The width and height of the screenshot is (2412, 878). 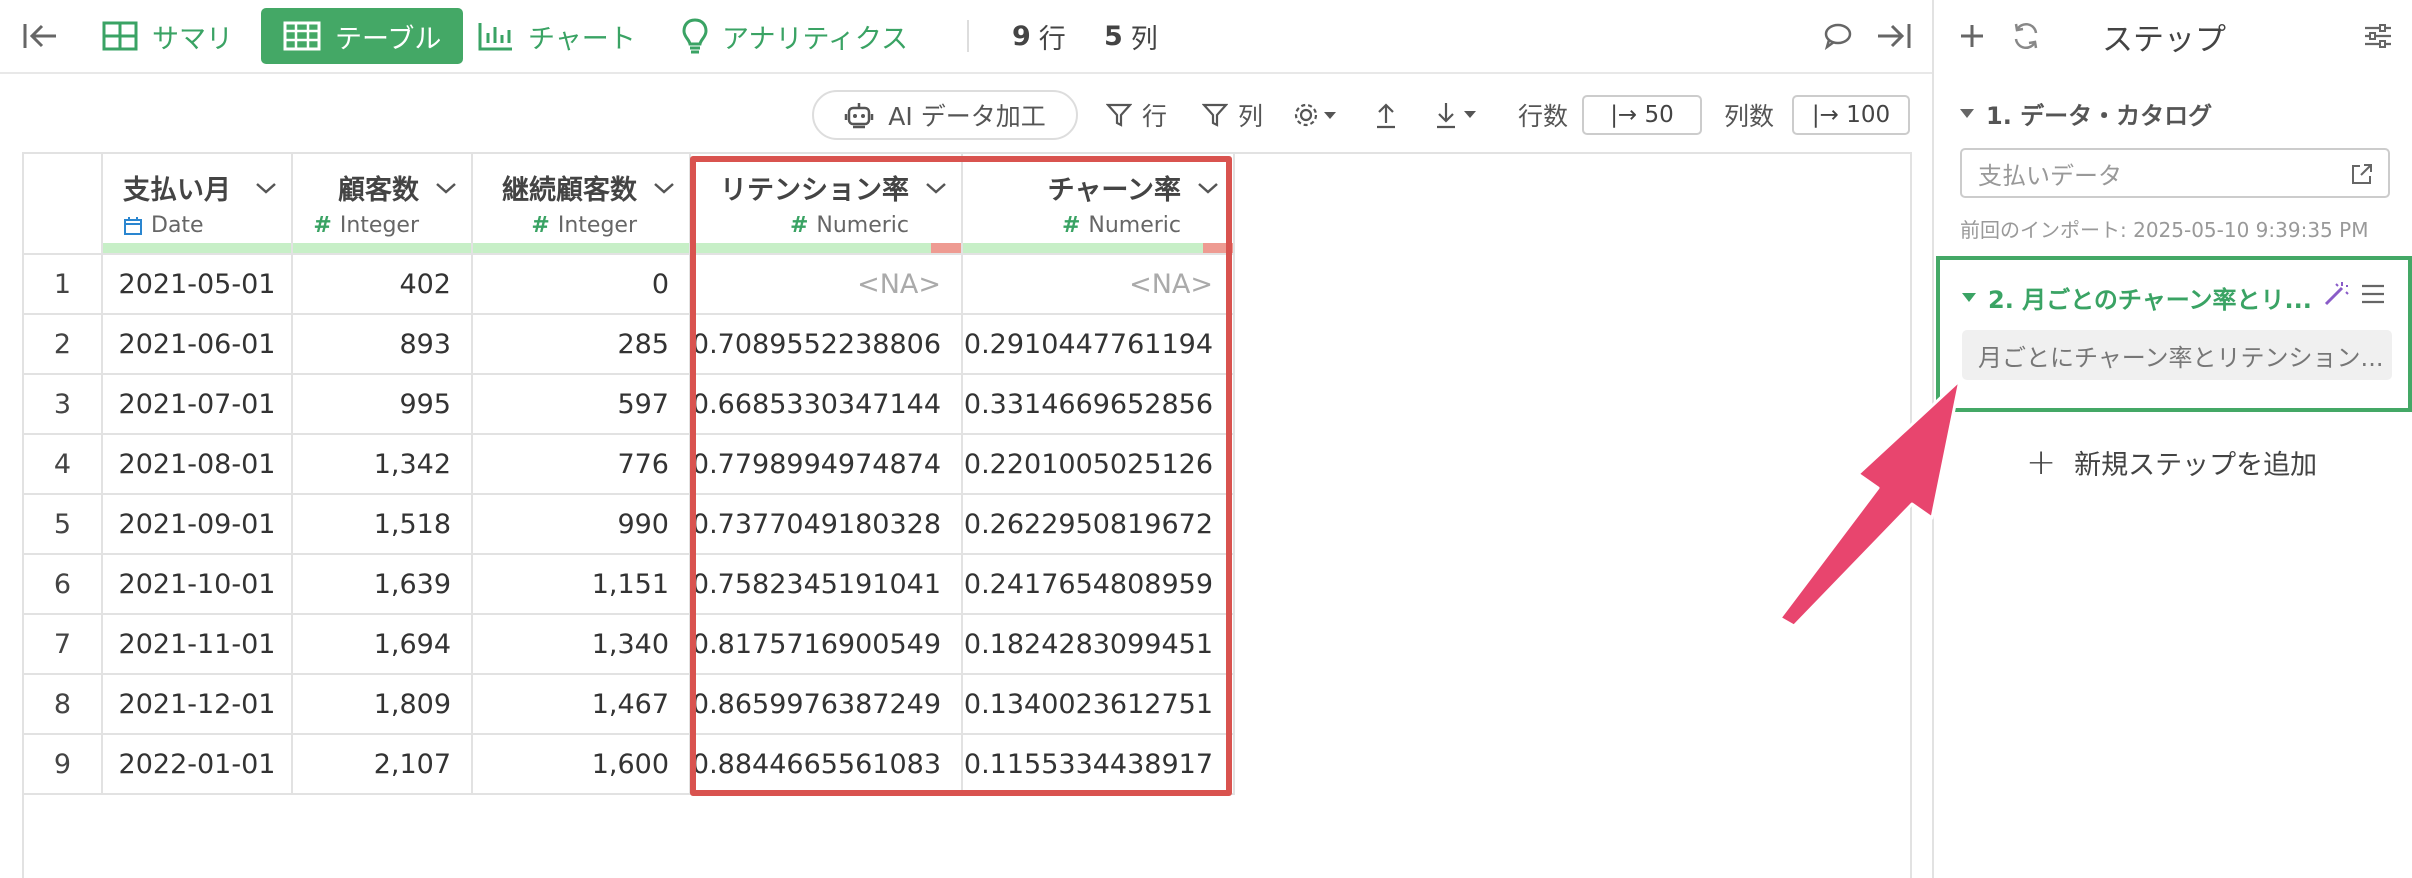 I want to click on cell-retention-rate: 0.7582345191041, so click(x=826, y=584).